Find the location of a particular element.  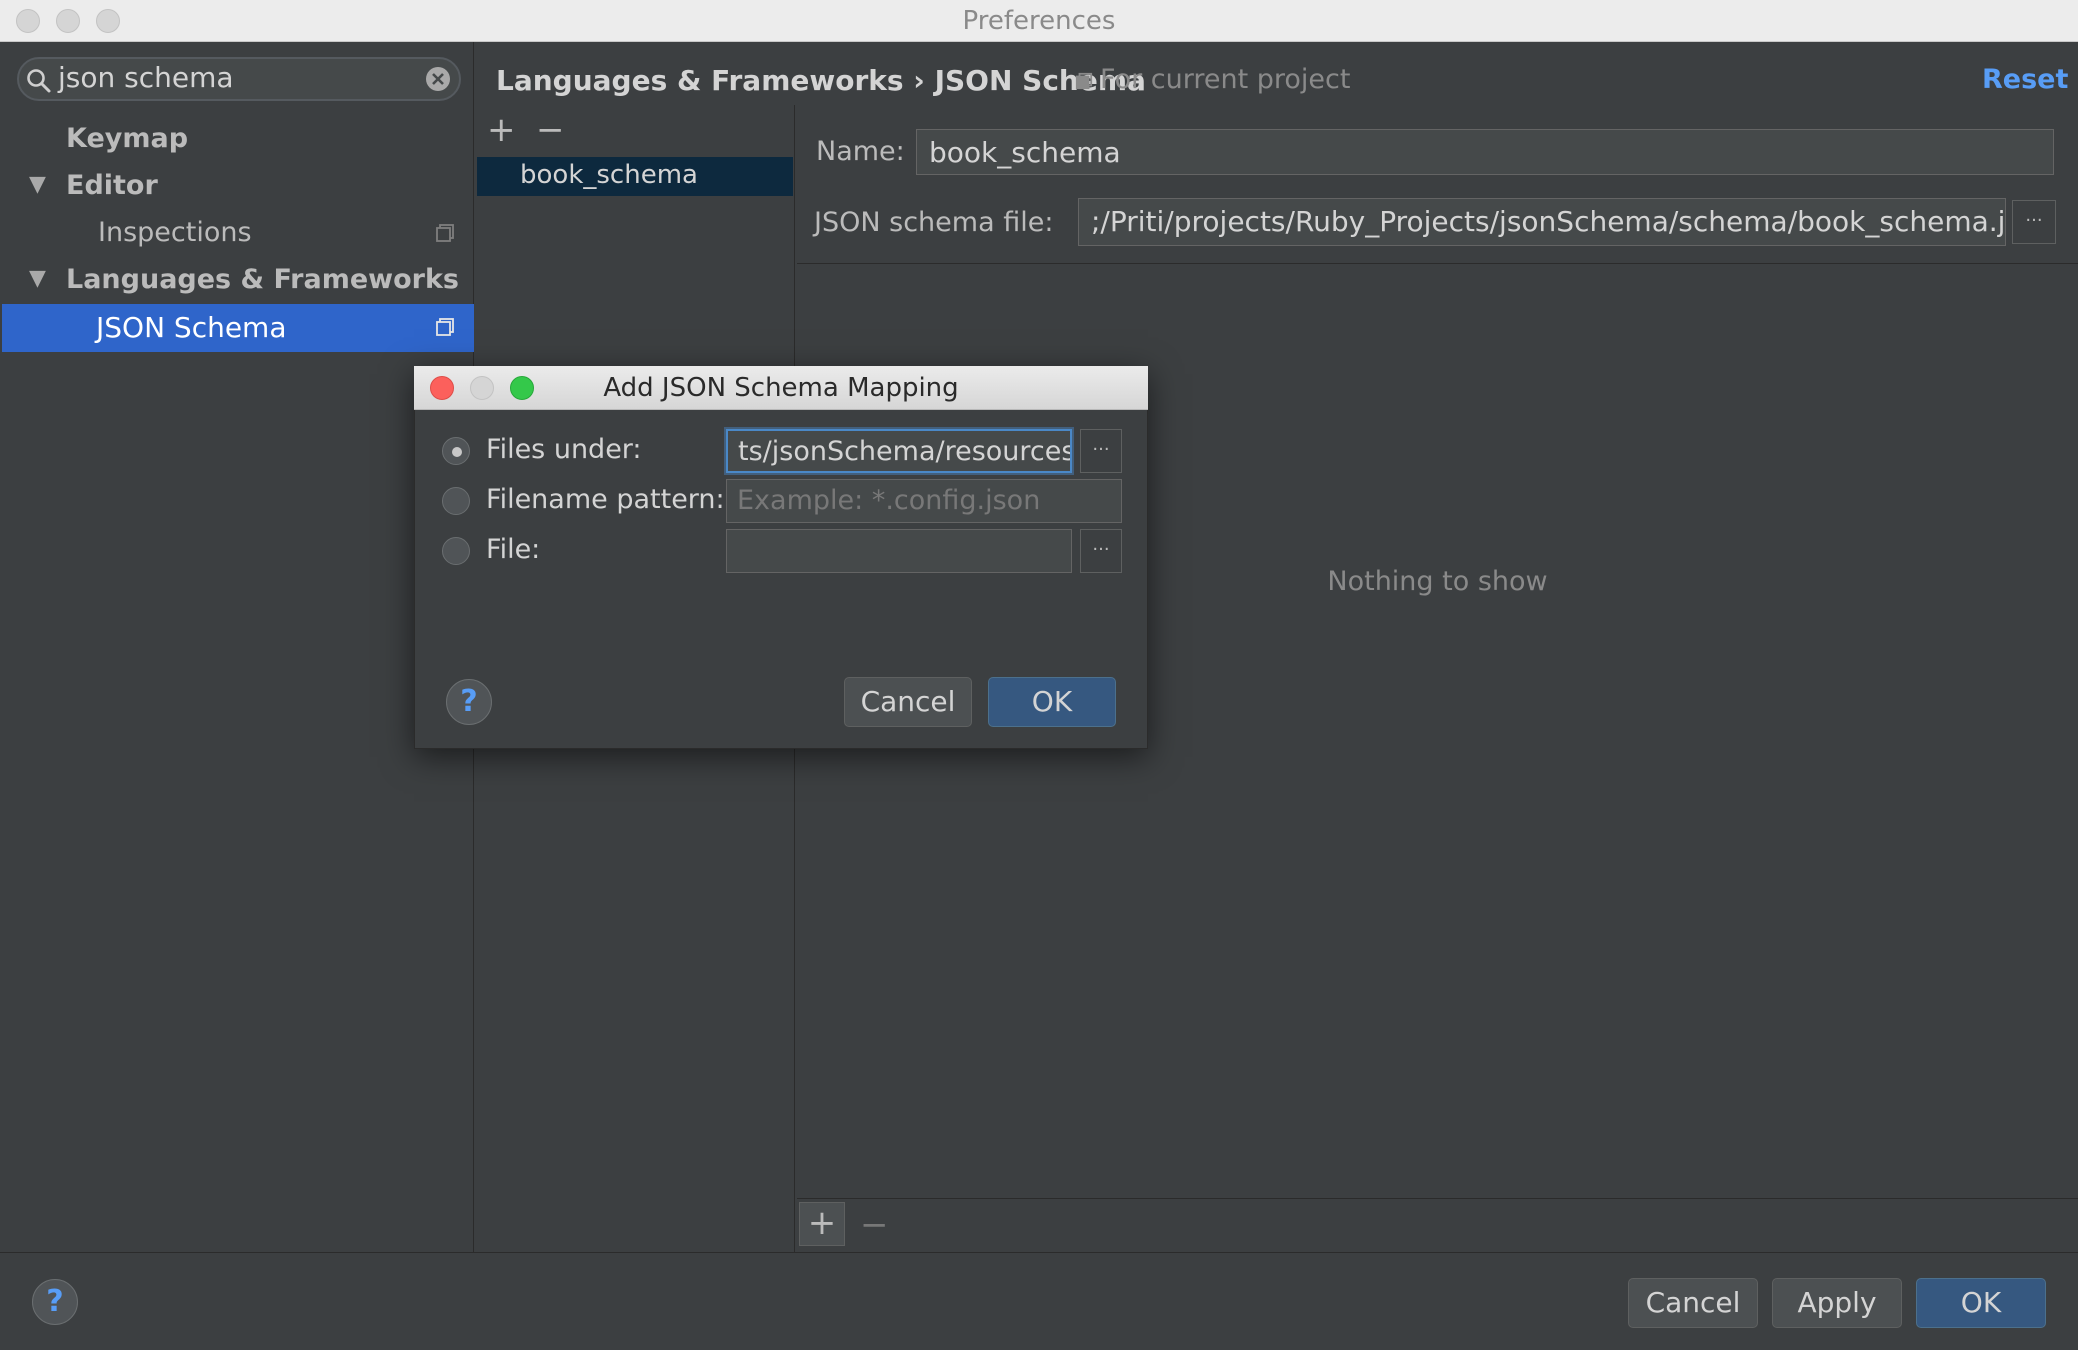

dialog-footer is located at coordinates (1039, 1301).